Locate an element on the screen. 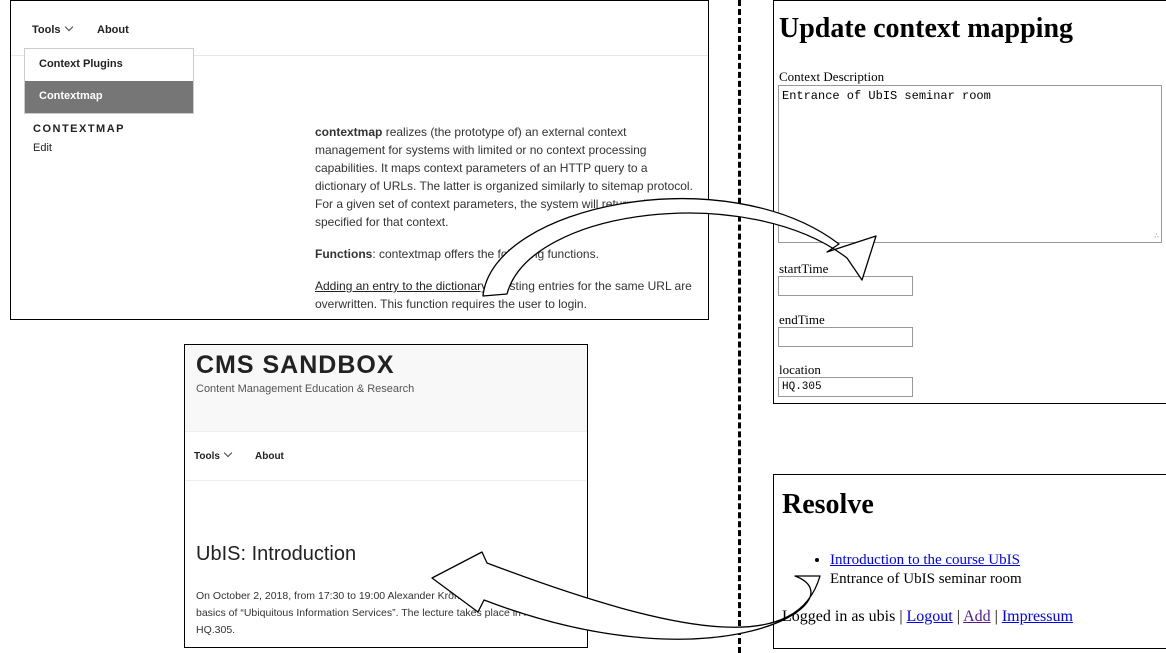 This screenshot has height=653, width=1166. tools-dropdown-menu: Context Plugins Contextmap is located at coordinates (109, 81).